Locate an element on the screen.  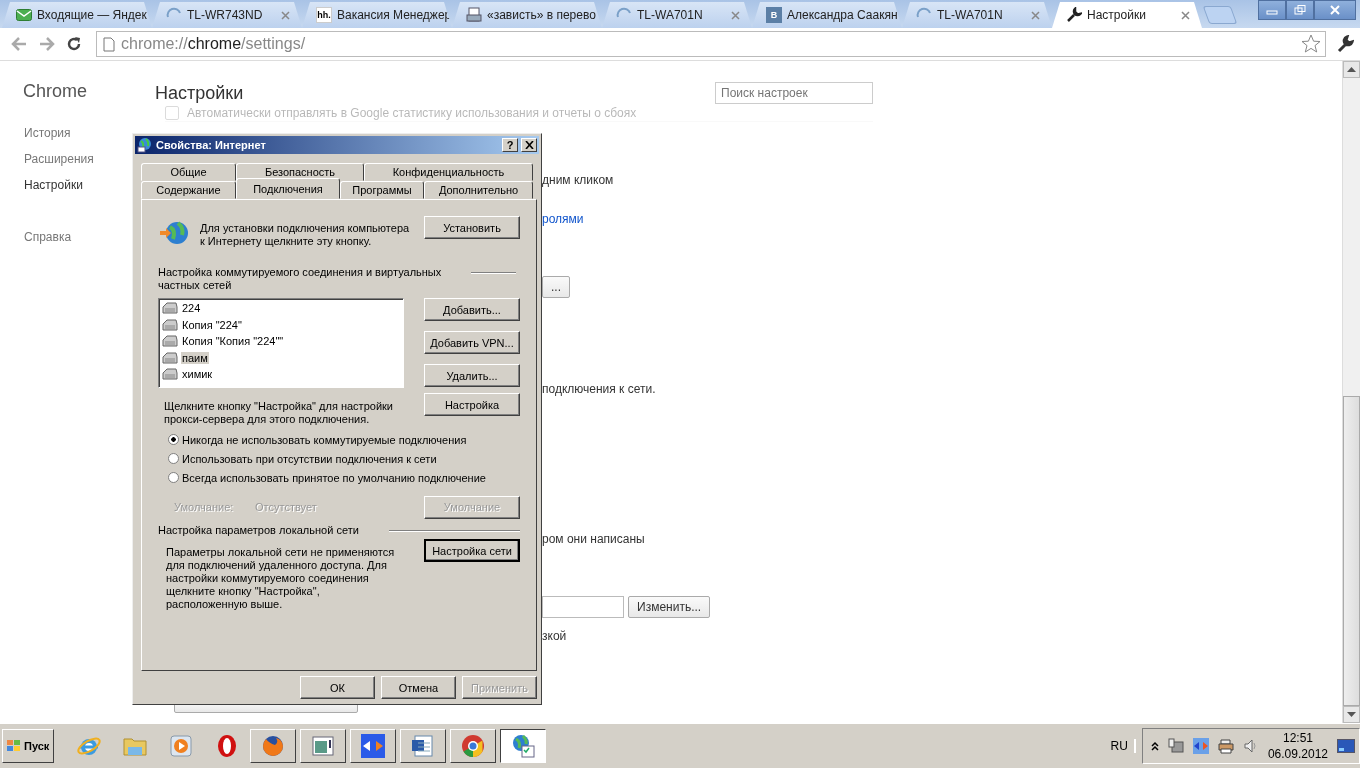
tab: Конфиденциальность is located at coordinates (448, 172).